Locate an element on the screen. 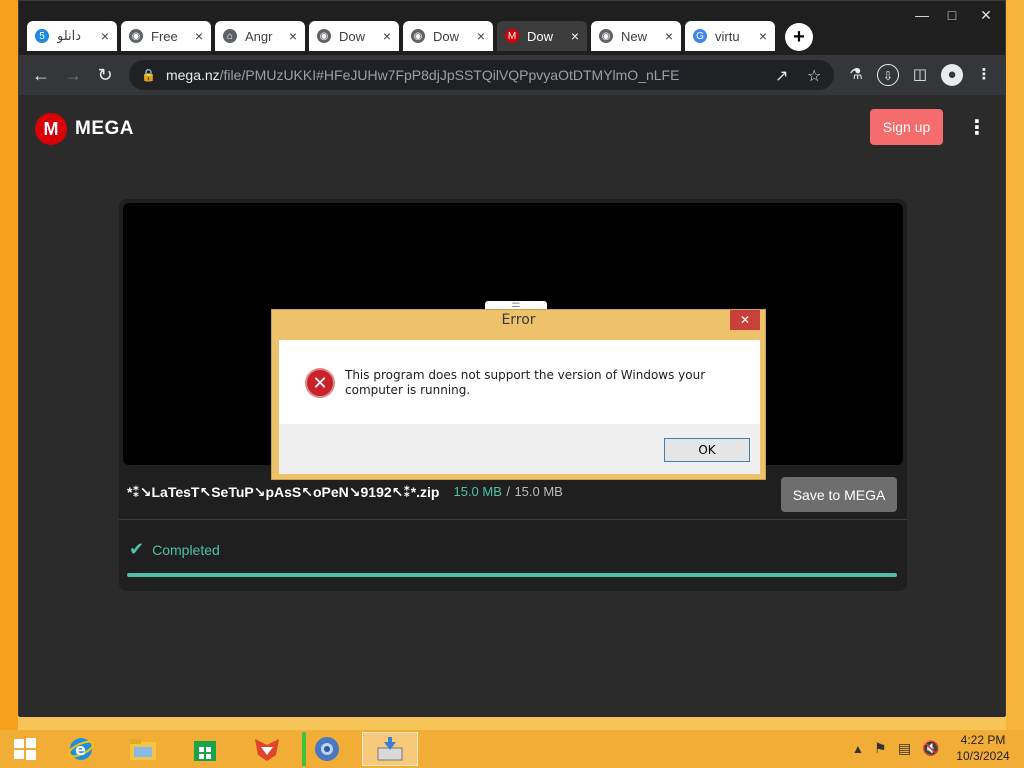 The height and width of the screenshot is (768, 1024). back-icon: ← is located at coordinates (41, 75).